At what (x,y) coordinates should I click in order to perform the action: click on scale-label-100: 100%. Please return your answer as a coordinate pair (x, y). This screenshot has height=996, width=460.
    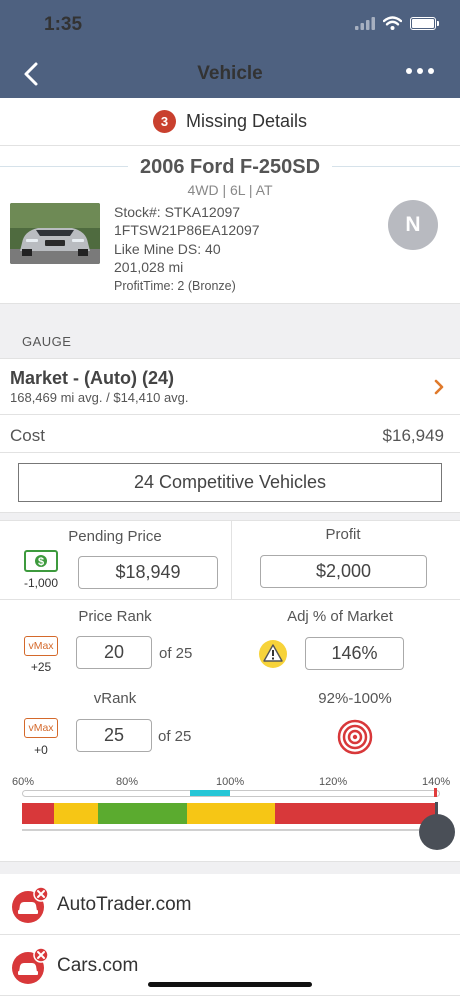
    Looking at the image, I should click on (230, 782).